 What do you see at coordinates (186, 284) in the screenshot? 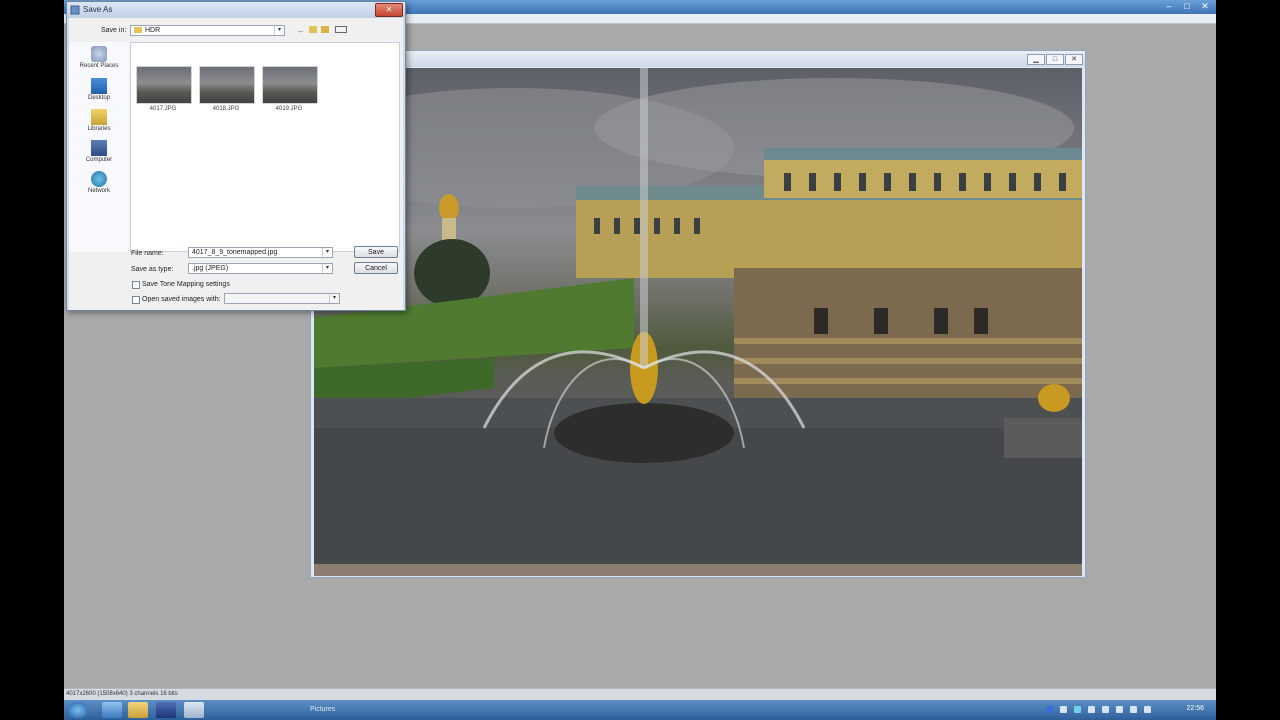
I see `save-tm-settings-label: Save Tone Mapping settings` at bounding box center [186, 284].